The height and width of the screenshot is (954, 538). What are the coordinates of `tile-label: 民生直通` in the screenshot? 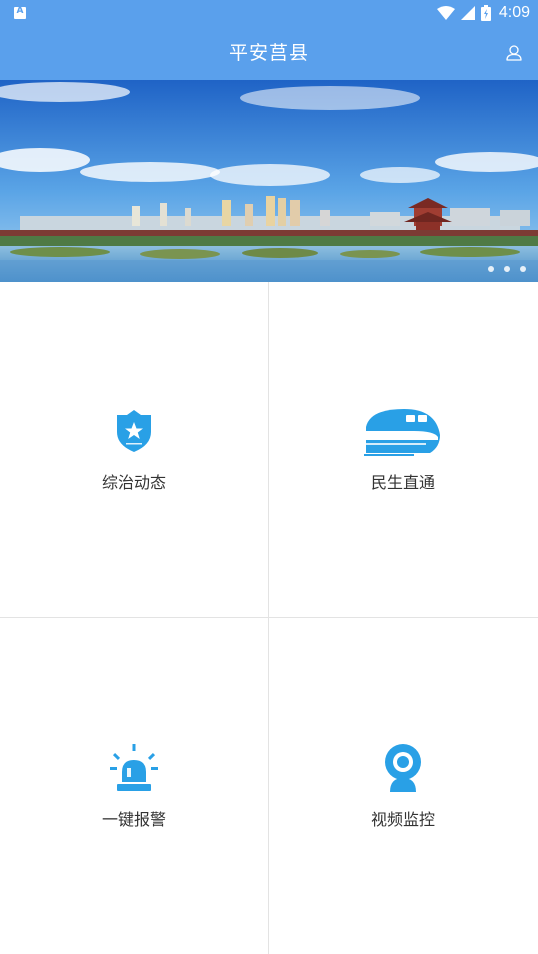 It's located at (402, 482).